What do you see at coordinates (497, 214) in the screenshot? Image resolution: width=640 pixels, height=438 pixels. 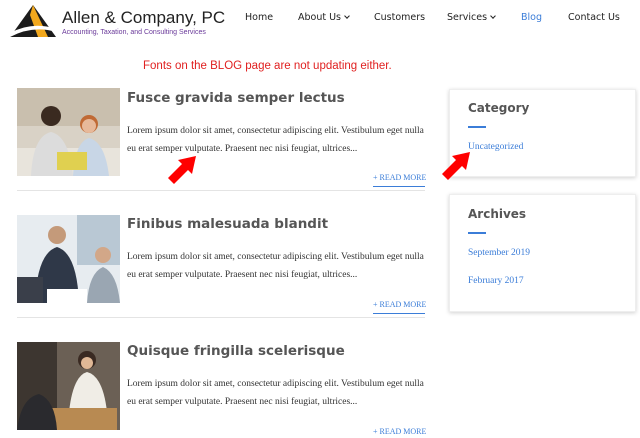 I see `archives-title: Archives` at bounding box center [497, 214].